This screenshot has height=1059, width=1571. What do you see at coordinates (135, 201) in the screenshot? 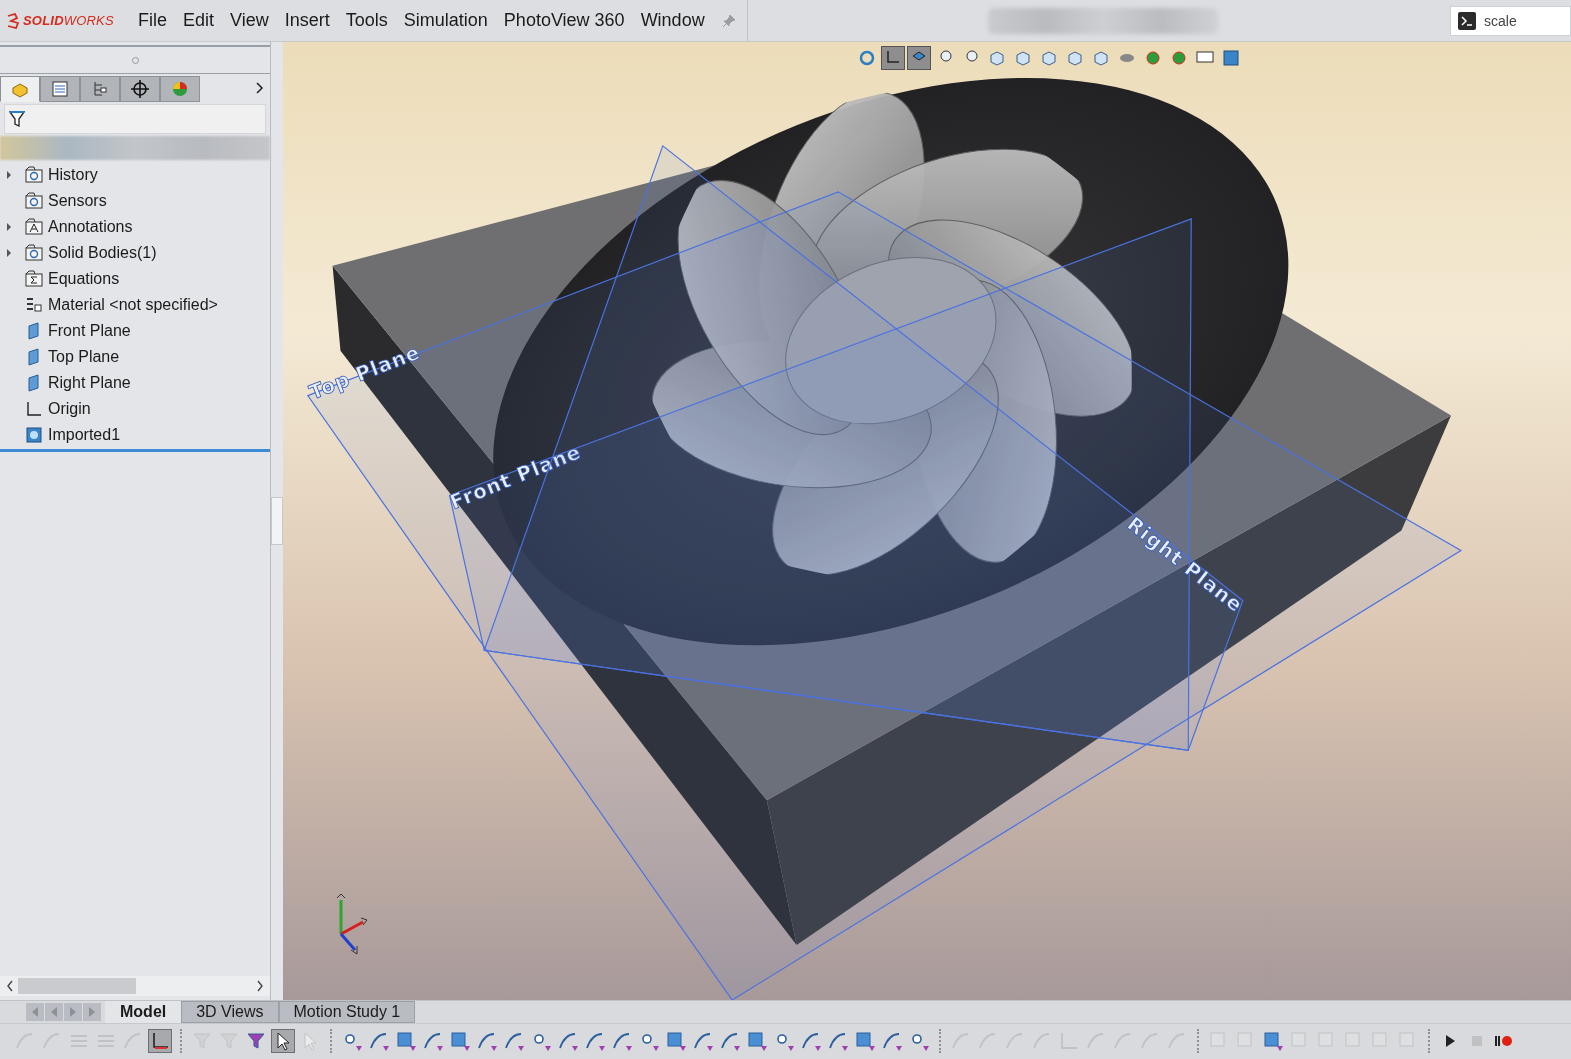
I see `tree-item: Sensors` at bounding box center [135, 201].